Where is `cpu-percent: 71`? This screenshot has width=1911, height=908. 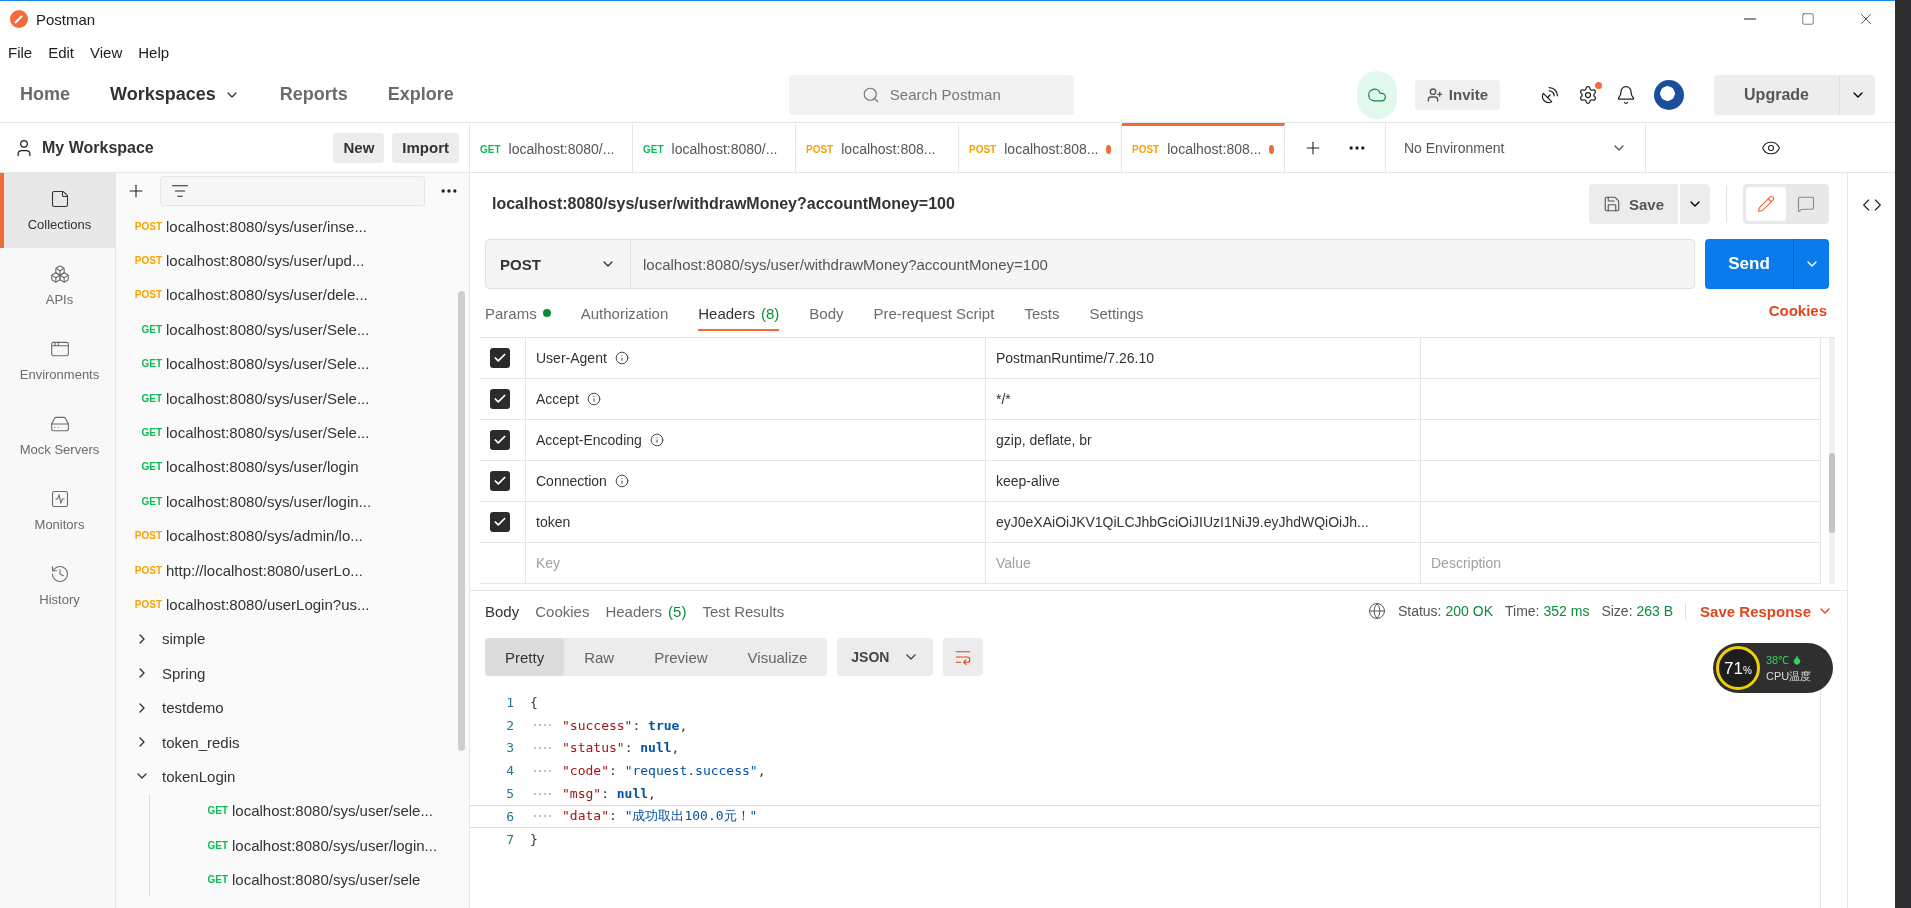 cpu-percent: 71 is located at coordinates (1733, 669).